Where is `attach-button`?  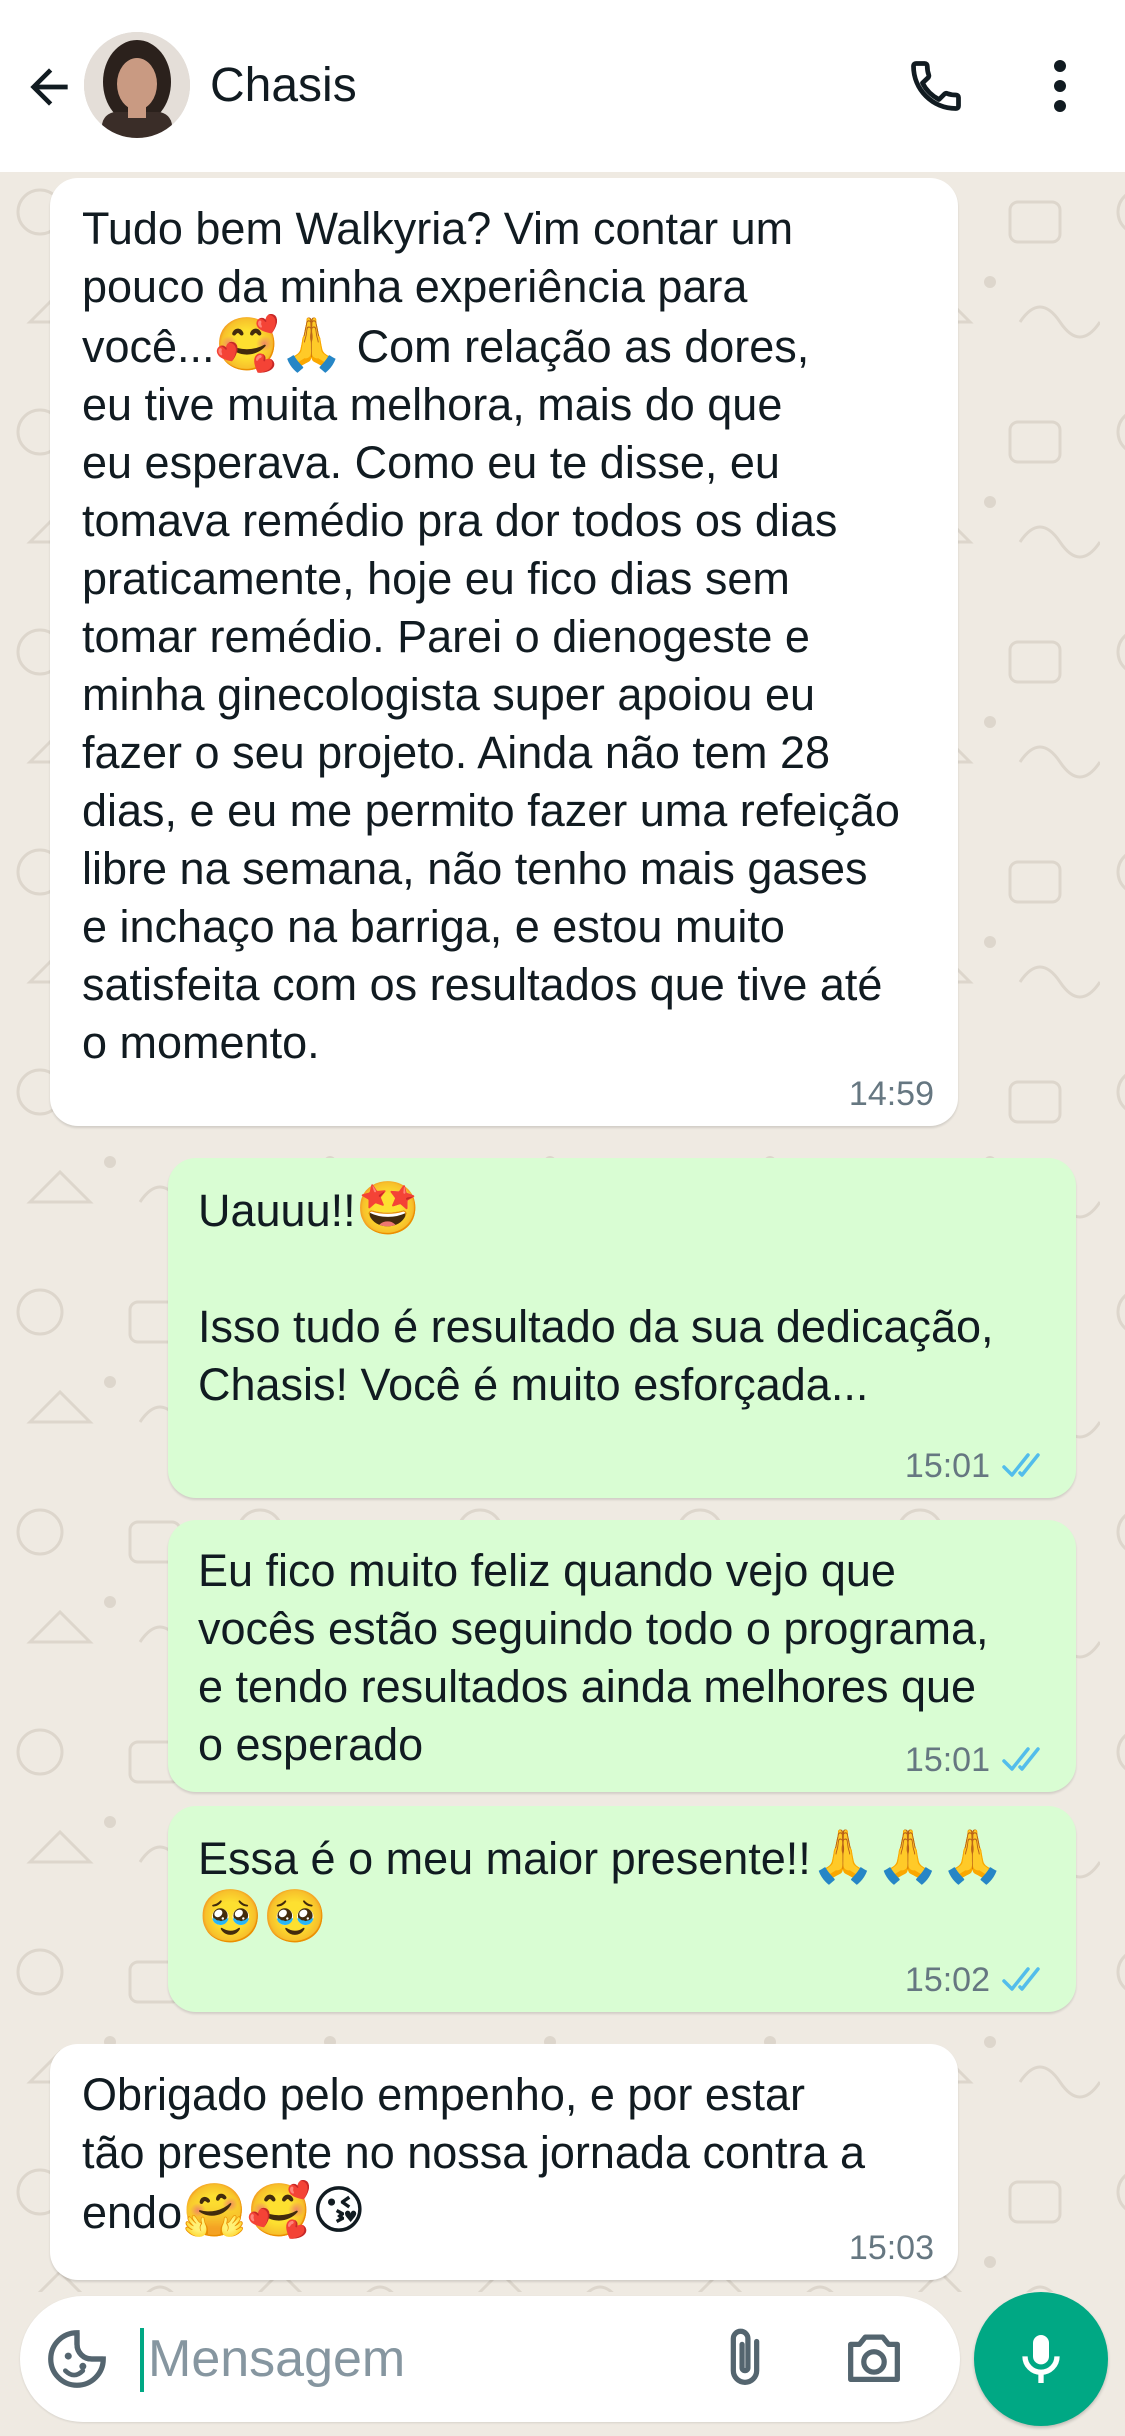 attach-button is located at coordinates (745, 2359).